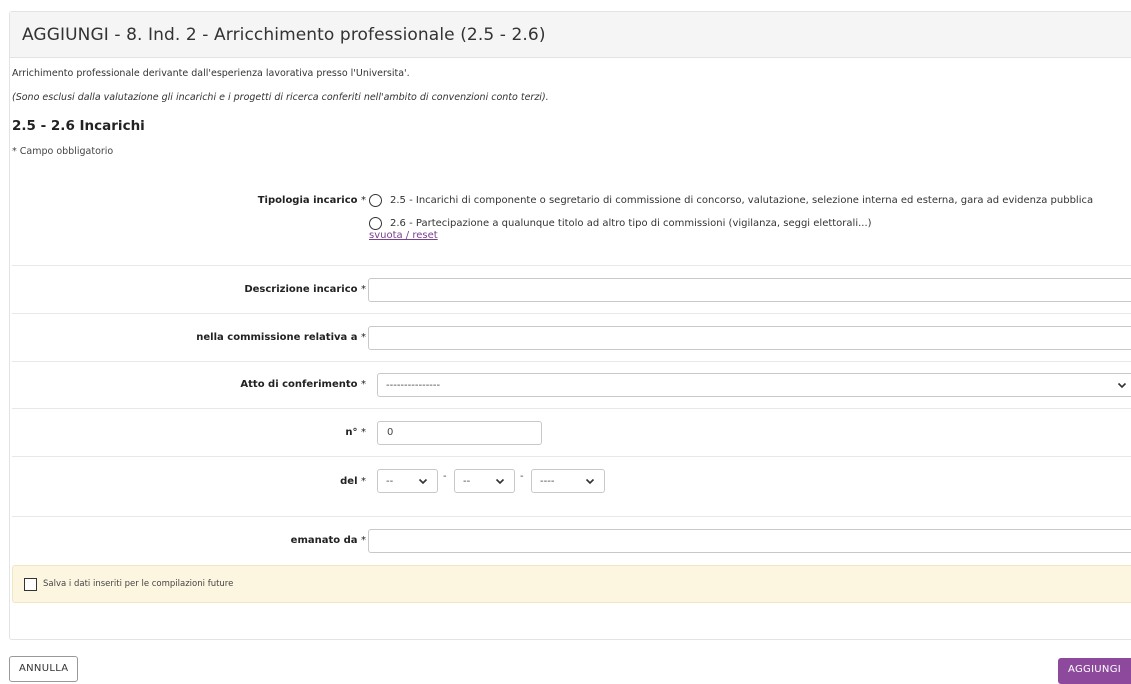  I want to click on emanato-label: emanato da *, so click(187, 540).